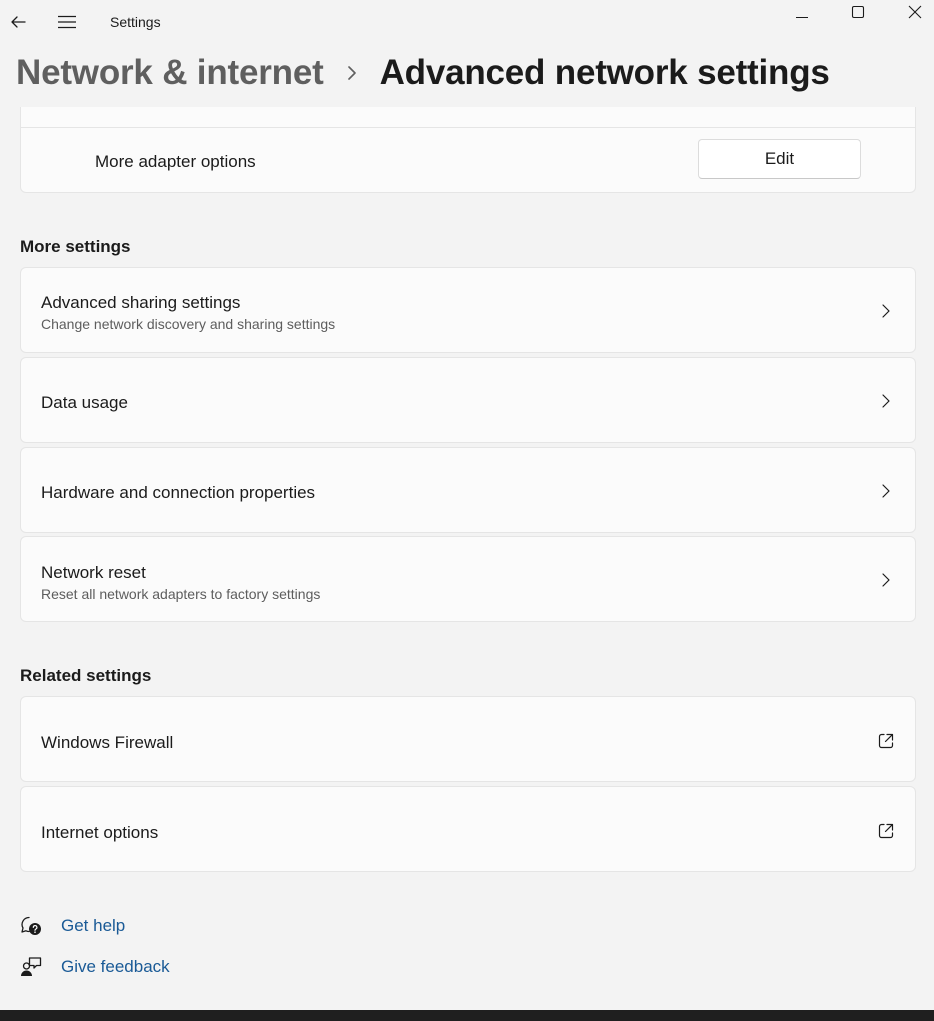 The image size is (934, 1021). I want to click on give-feedback-link: Give feedback, so click(95, 967).